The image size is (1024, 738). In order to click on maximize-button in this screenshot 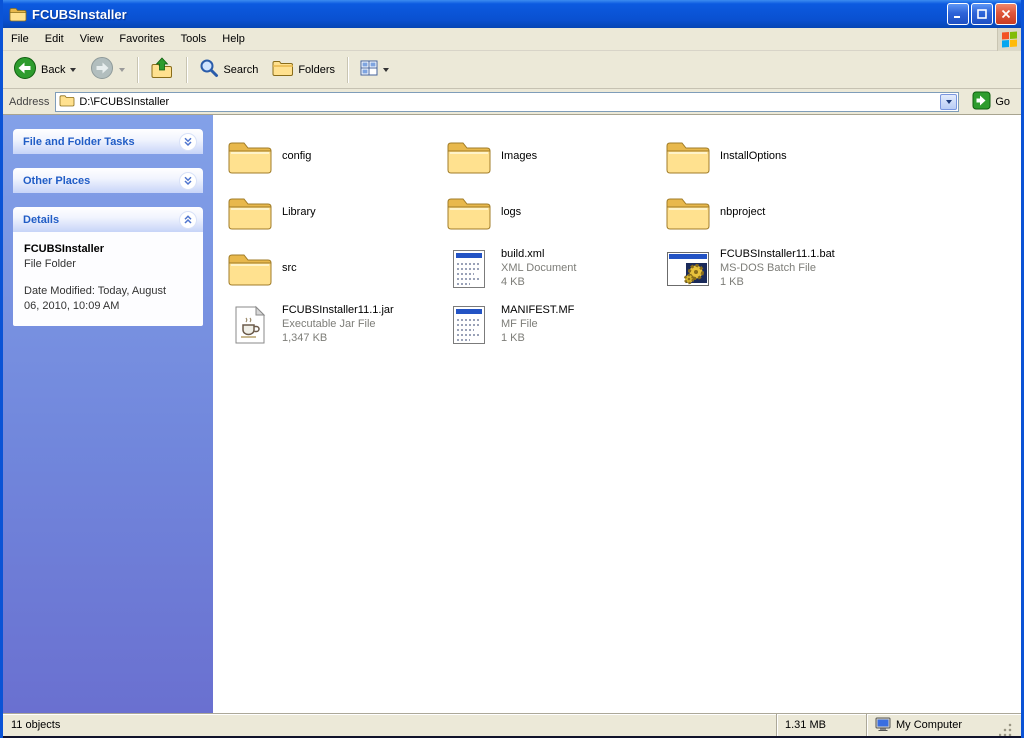, I will do `click(982, 14)`.